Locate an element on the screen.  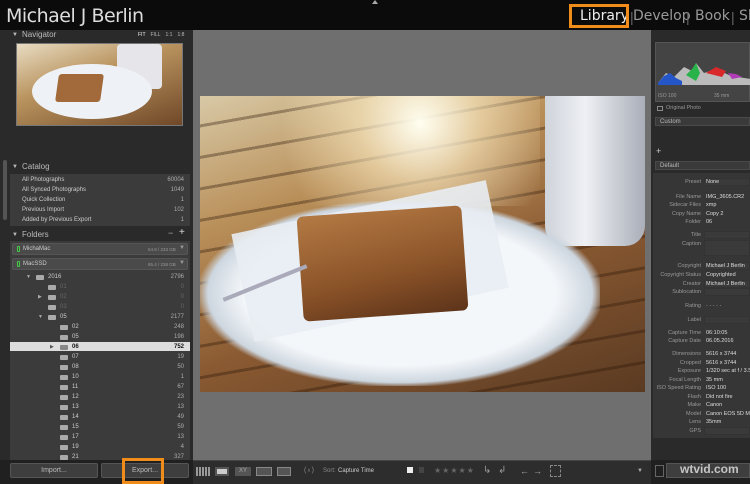
metadata-row: Title is located at coordinates (701, 235).